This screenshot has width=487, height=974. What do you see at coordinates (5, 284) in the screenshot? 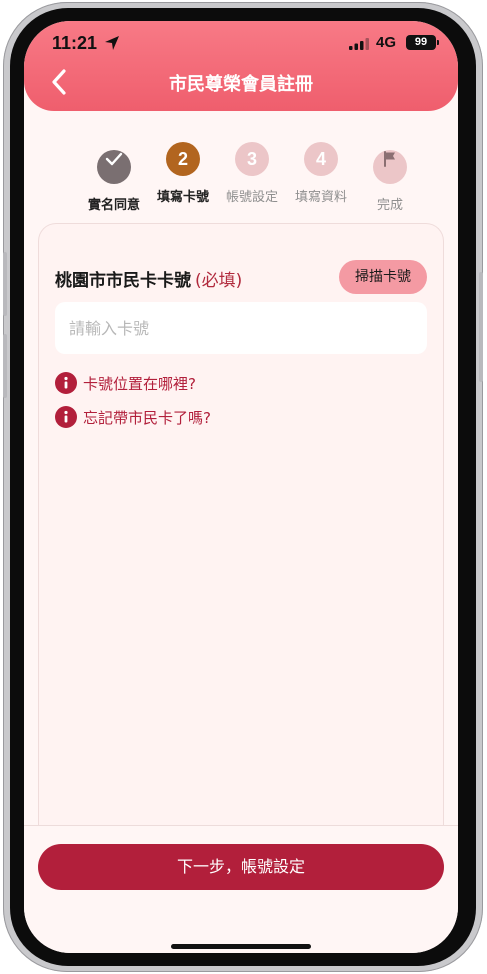
I see `volume-up-button` at bounding box center [5, 284].